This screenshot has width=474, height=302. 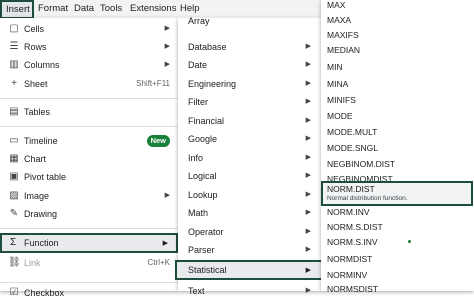 What do you see at coordinates (89, 293) in the screenshot?
I see `insert-checkbox: ☑ Checkbox` at bounding box center [89, 293].